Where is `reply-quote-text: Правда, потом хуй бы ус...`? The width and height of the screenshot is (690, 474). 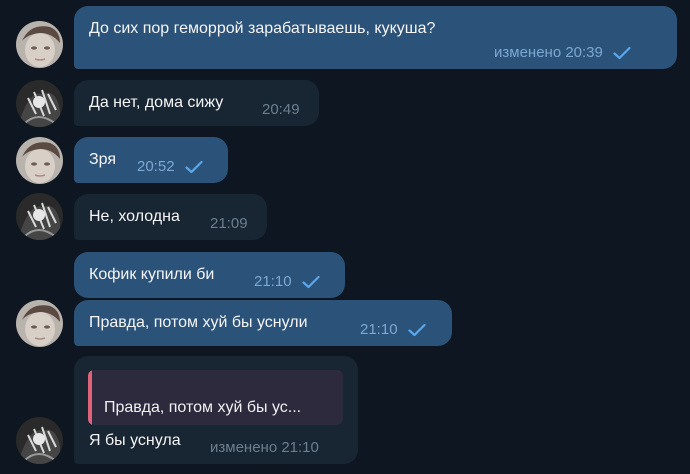 reply-quote-text: Правда, потом хуй бы ус... is located at coordinates (203, 407).